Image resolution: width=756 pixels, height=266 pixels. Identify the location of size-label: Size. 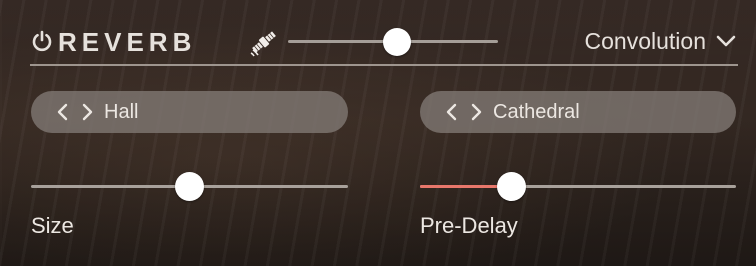
(52, 225).